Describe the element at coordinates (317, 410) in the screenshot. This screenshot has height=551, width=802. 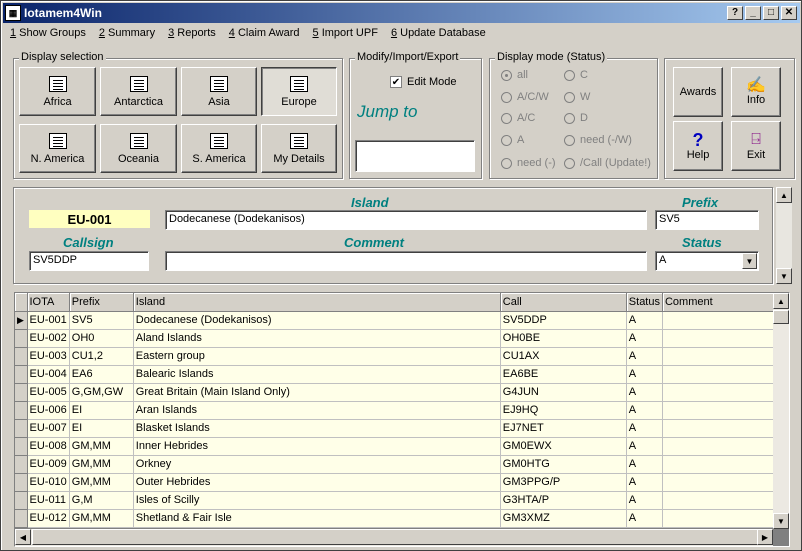
I see `cell-island: Aran Islands` at that location.